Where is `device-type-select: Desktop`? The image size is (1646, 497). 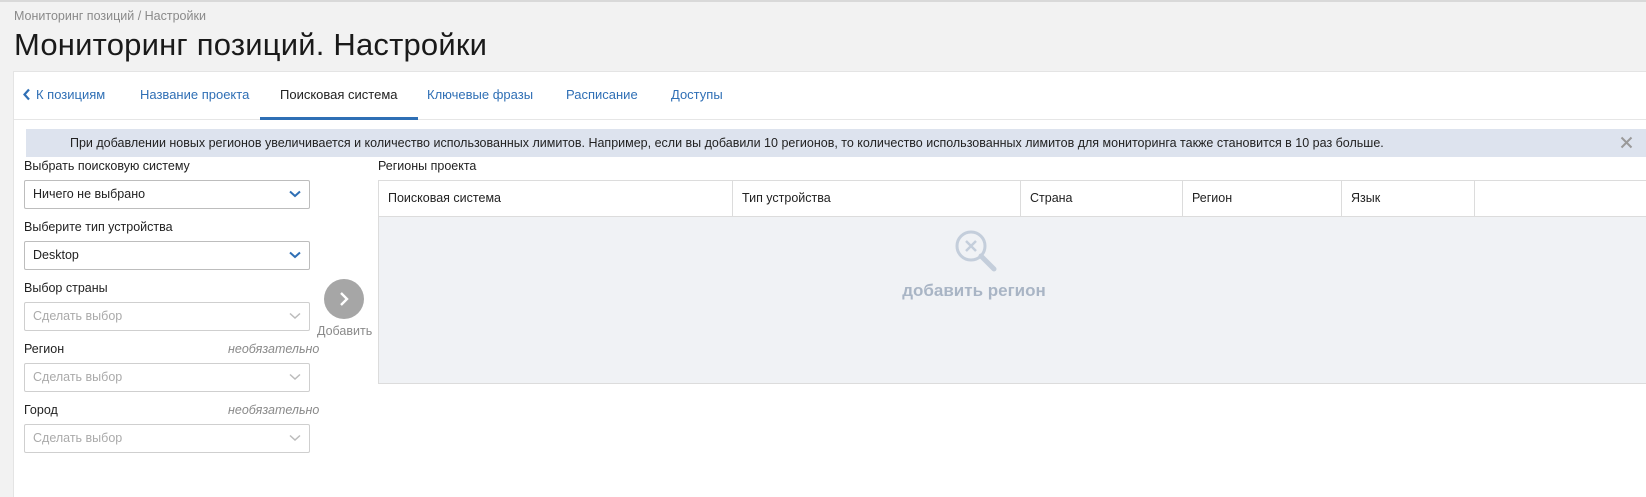
device-type-select: Desktop is located at coordinates (167, 255).